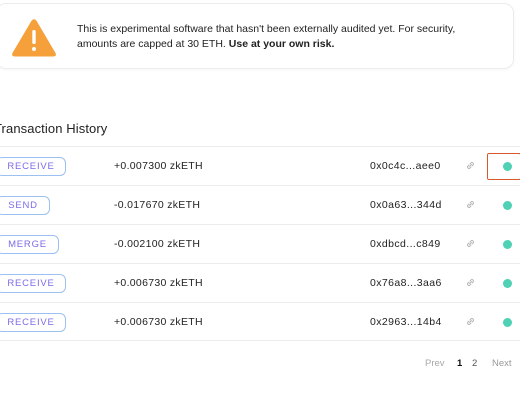 The height and width of the screenshot is (400, 520). What do you see at coordinates (54, 128) in the screenshot?
I see `section-title: Transaction History` at bounding box center [54, 128].